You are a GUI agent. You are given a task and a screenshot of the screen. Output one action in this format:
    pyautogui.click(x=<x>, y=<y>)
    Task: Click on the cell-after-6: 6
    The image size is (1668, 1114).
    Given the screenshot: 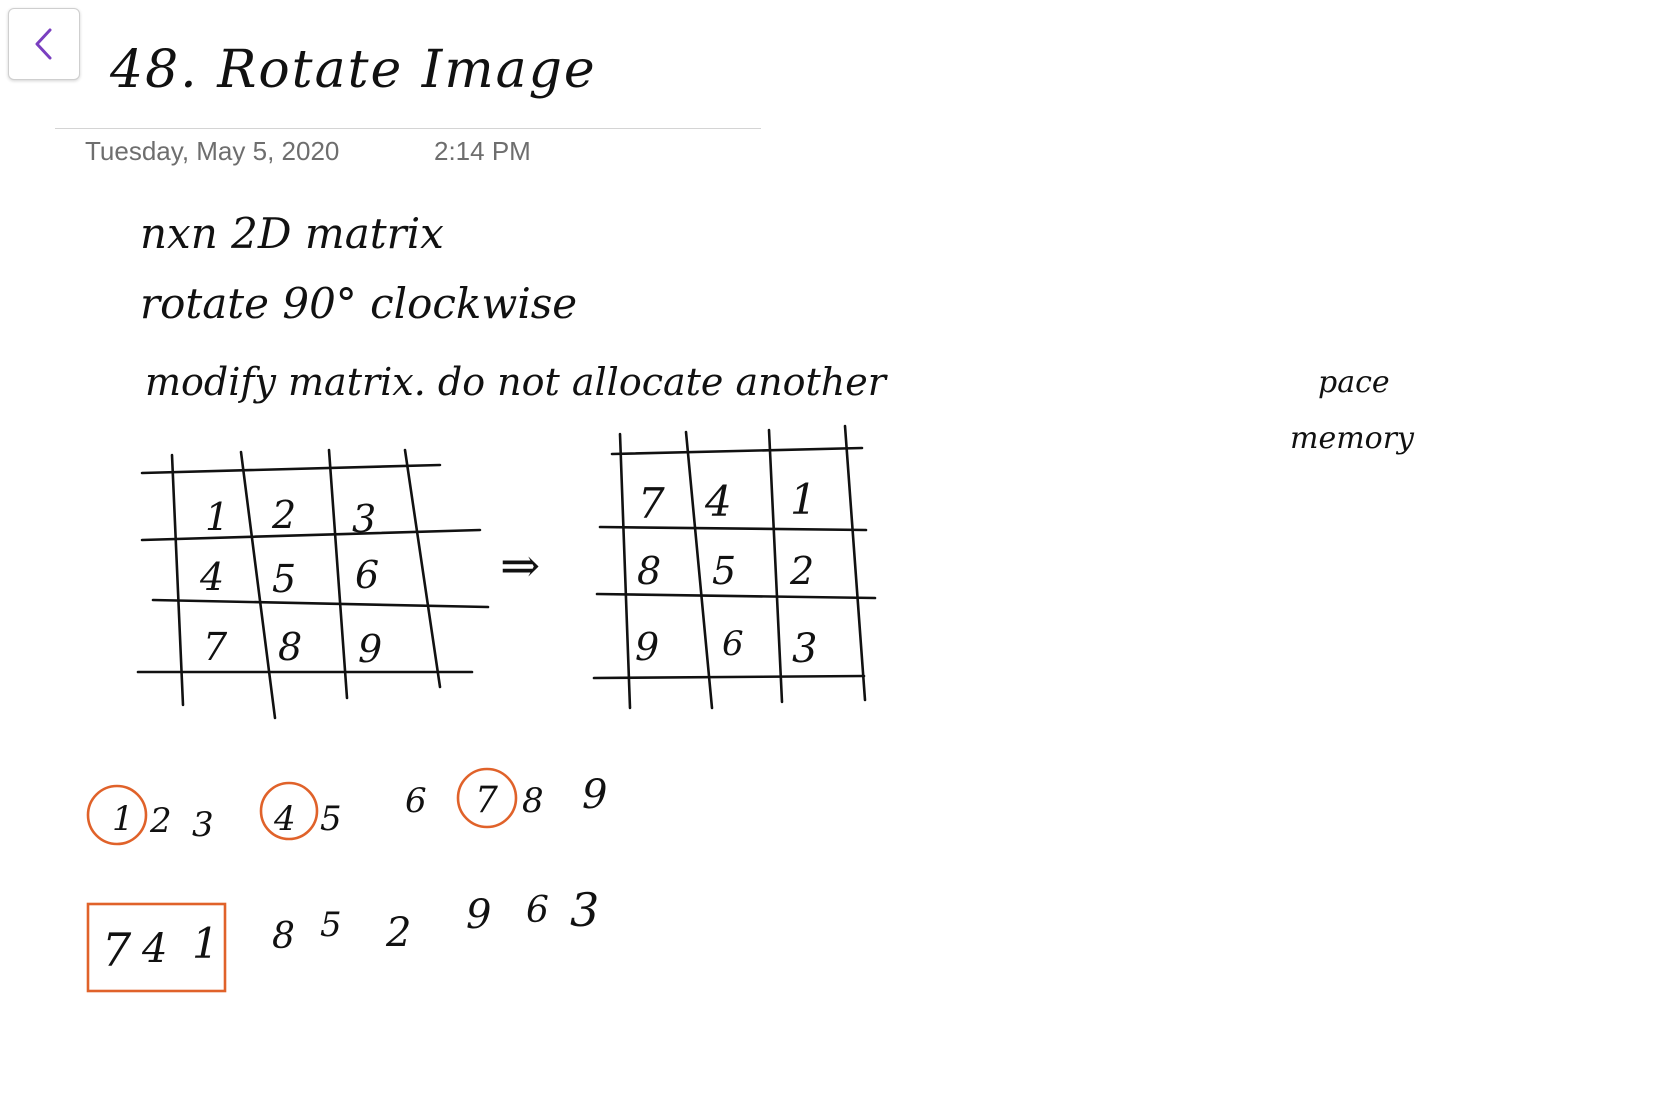 What is the action you would take?
    pyautogui.click(x=733, y=644)
    